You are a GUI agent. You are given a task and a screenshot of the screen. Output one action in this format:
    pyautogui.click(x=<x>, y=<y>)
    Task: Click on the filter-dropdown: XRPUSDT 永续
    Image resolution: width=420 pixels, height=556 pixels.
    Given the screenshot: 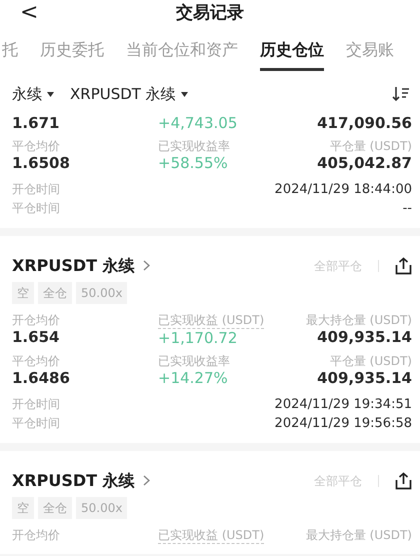 What is the action you would take?
    pyautogui.click(x=129, y=94)
    